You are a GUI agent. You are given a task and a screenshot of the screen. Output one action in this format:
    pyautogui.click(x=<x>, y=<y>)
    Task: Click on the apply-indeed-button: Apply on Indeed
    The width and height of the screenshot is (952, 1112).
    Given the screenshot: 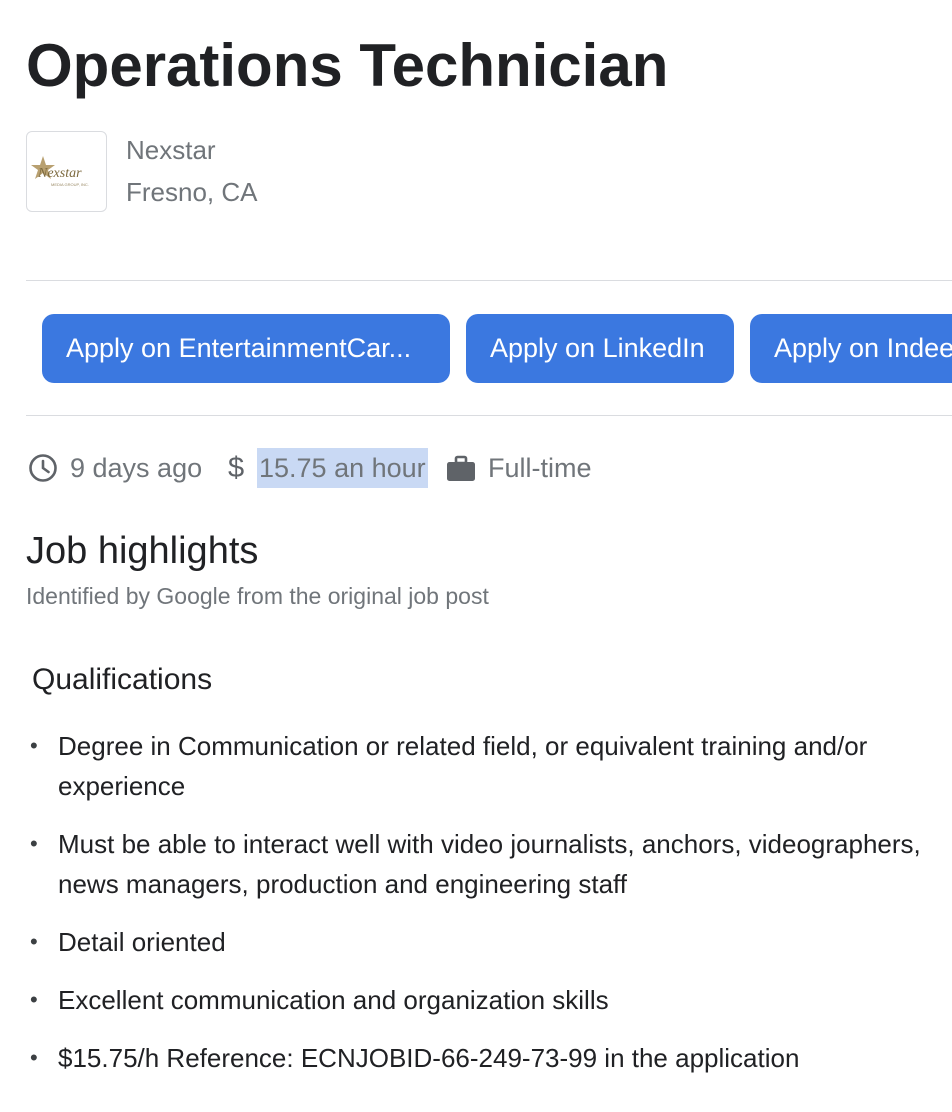 What is the action you would take?
    pyautogui.click(x=851, y=348)
    